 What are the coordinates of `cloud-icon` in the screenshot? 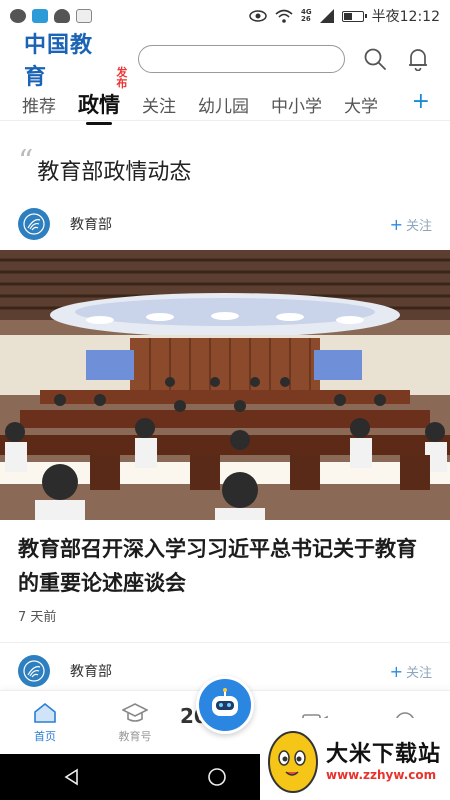 It's located at (62, 16).